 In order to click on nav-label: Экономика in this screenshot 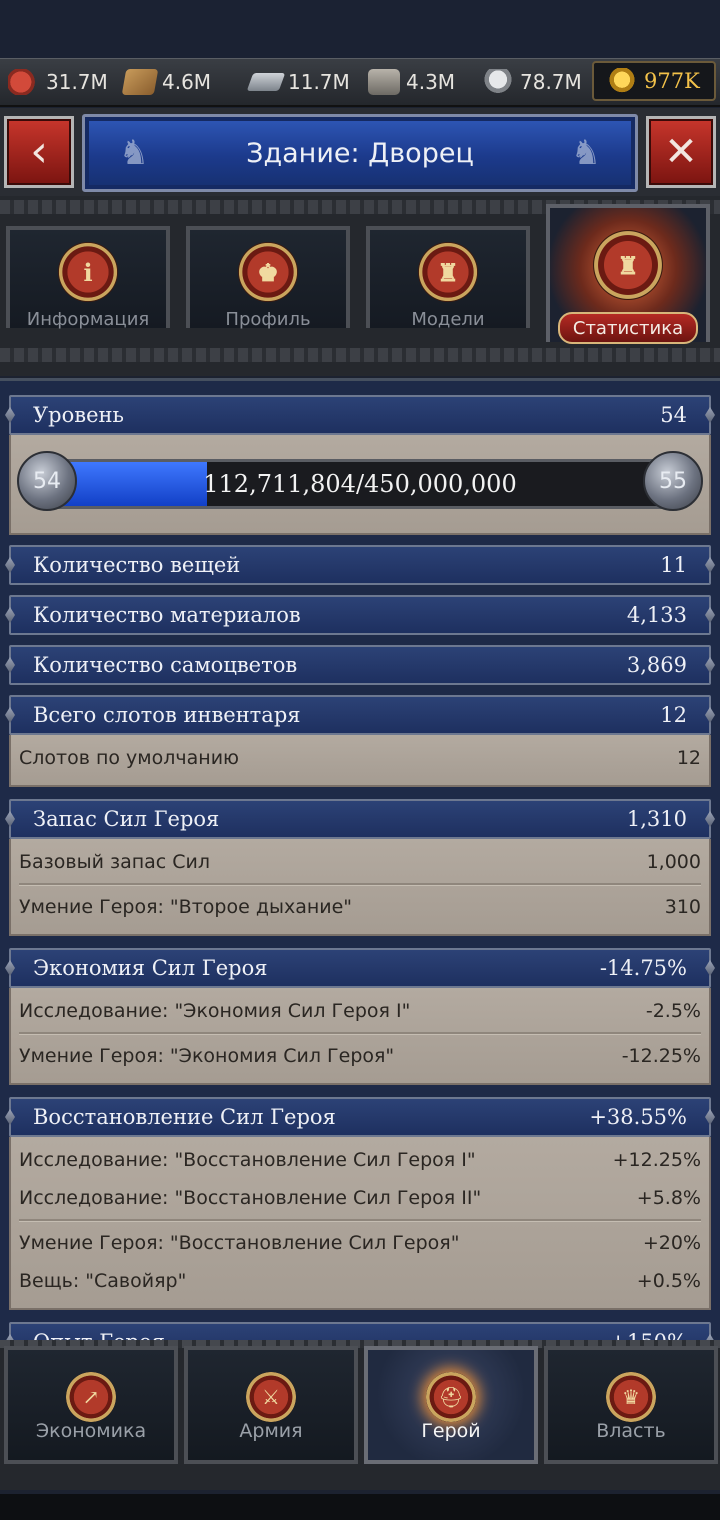, I will do `click(91, 1431)`.